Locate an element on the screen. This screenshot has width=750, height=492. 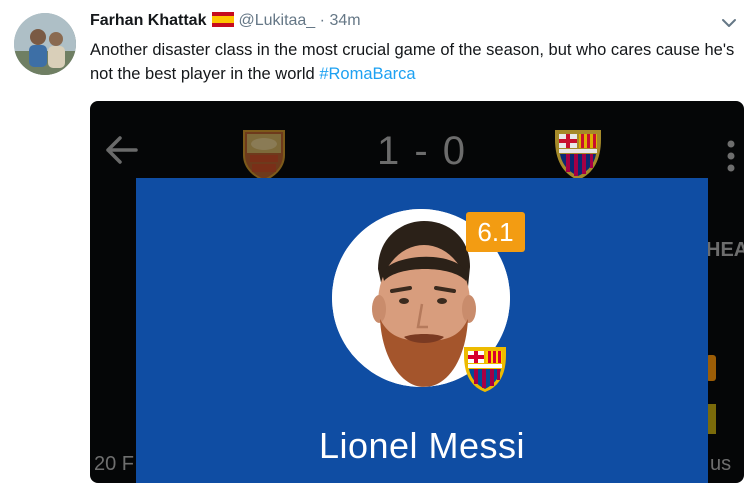
author-name: Farhan Khattak is located at coordinates (148, 20).